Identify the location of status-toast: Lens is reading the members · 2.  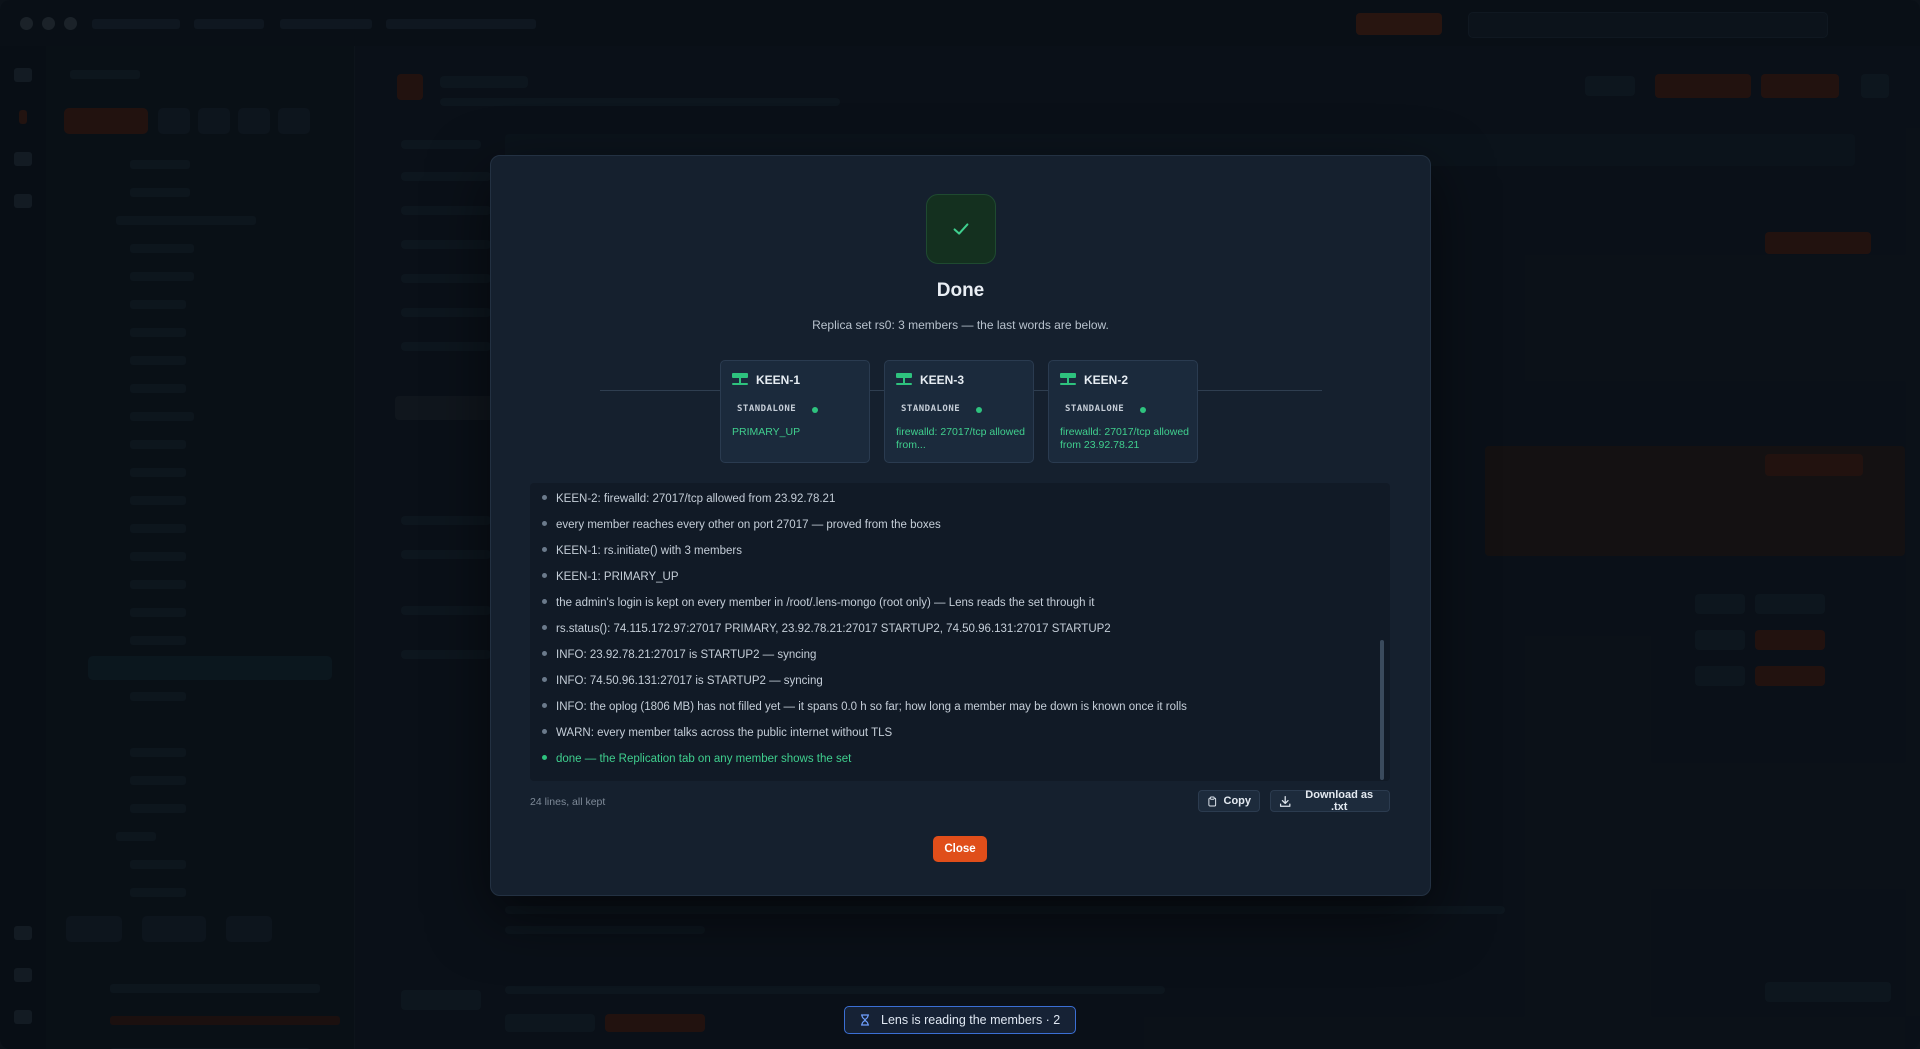
(960, 1020).